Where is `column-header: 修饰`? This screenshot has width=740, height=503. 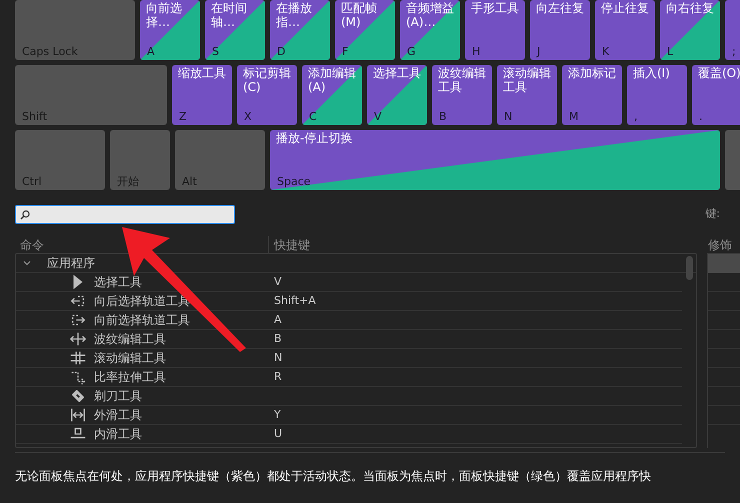
column-header: 修饰 is located at coordinates (720, 245).